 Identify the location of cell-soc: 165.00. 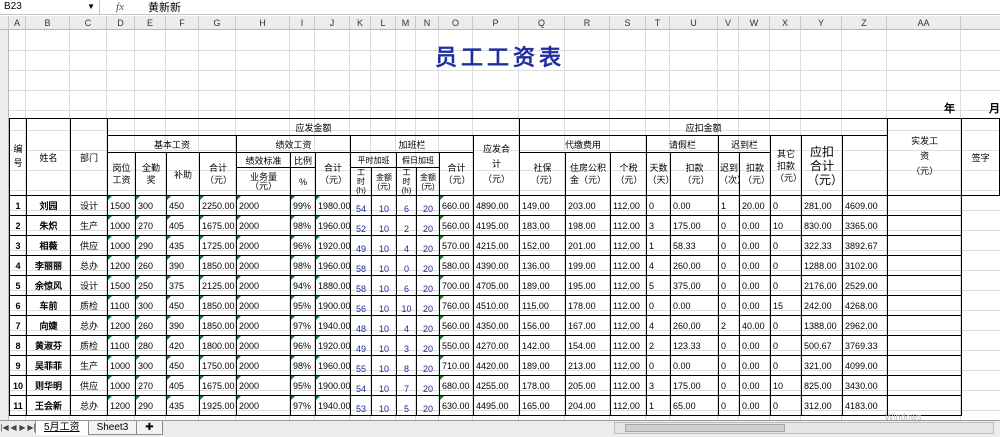
(543, 405).